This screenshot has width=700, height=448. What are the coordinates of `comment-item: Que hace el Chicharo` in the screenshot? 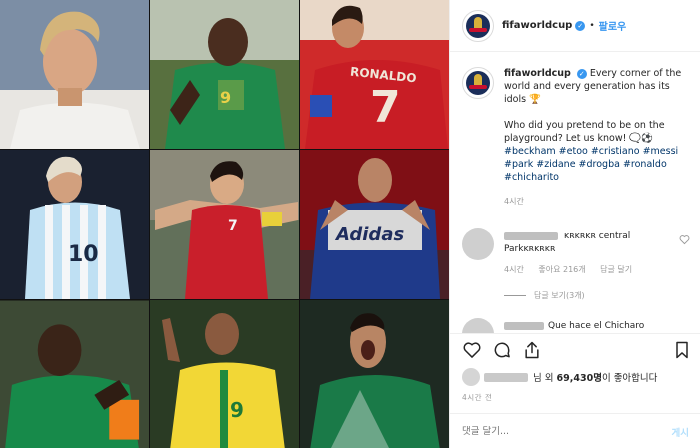 It's located at (577, 325).